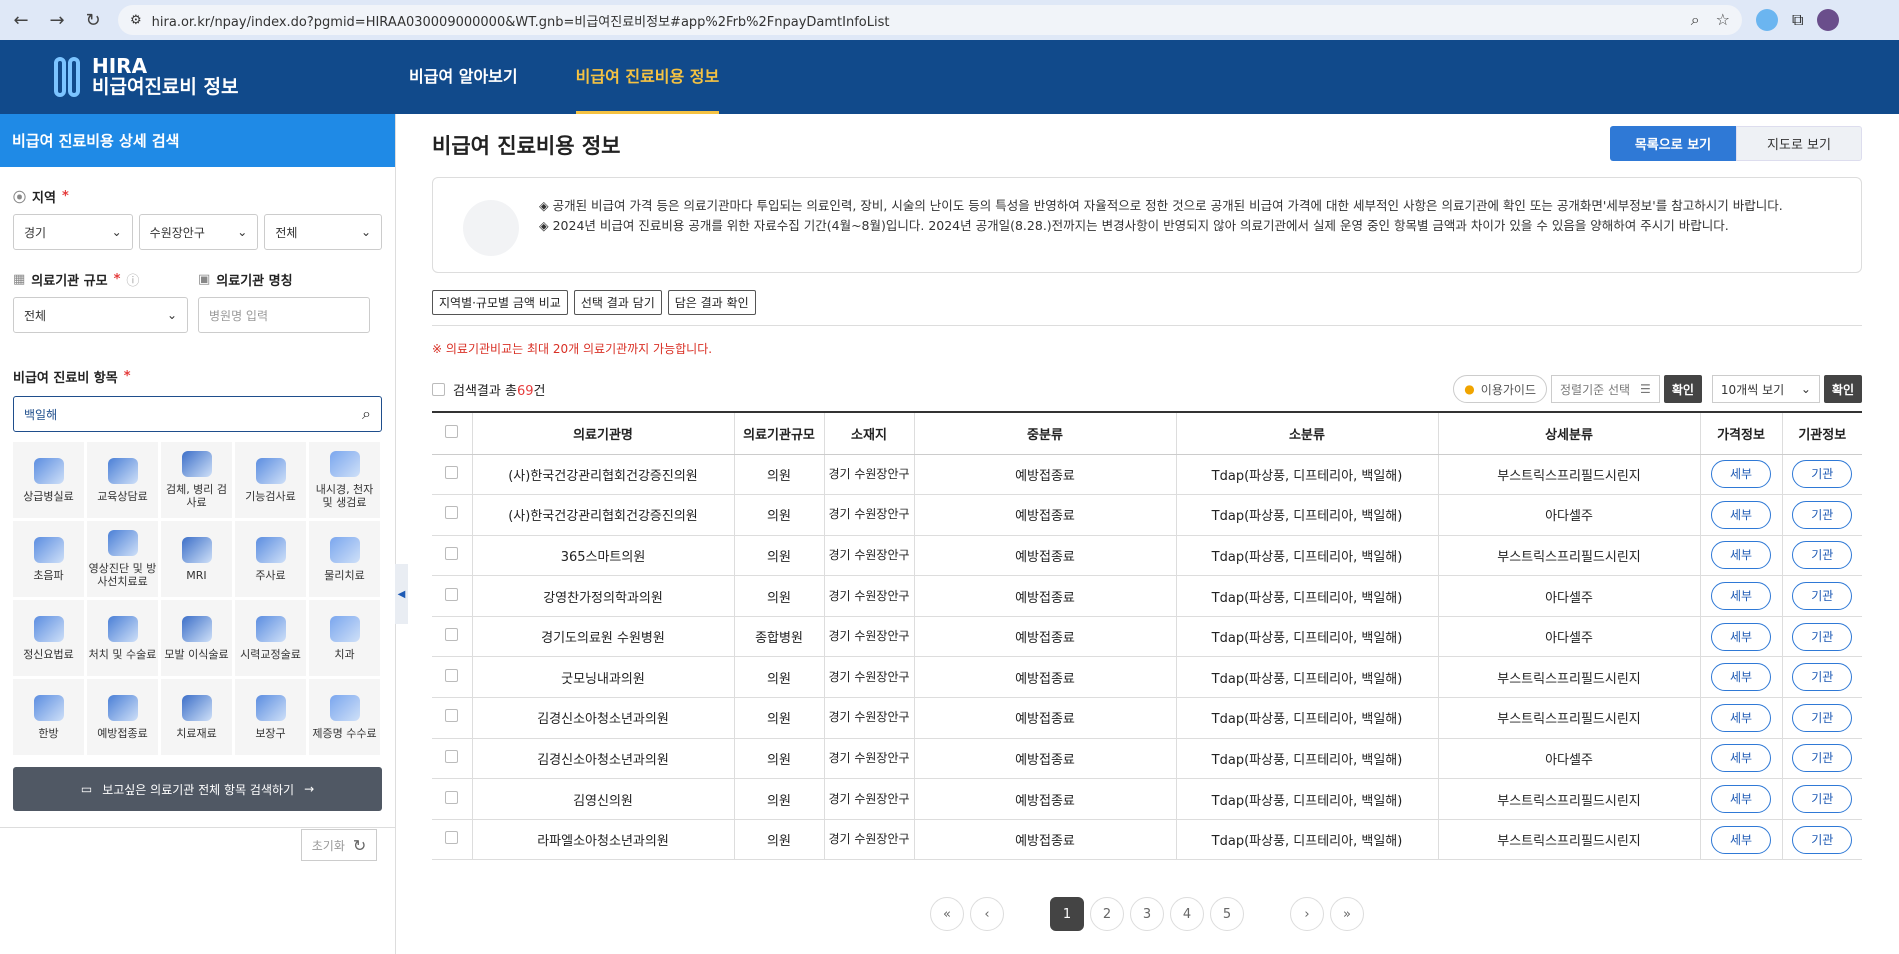 The width and height of the screenshot is (1899, 954). Describe the element at coordinates (1227, 914) in the screenshot. I see `page-5-button: 5` at that location.